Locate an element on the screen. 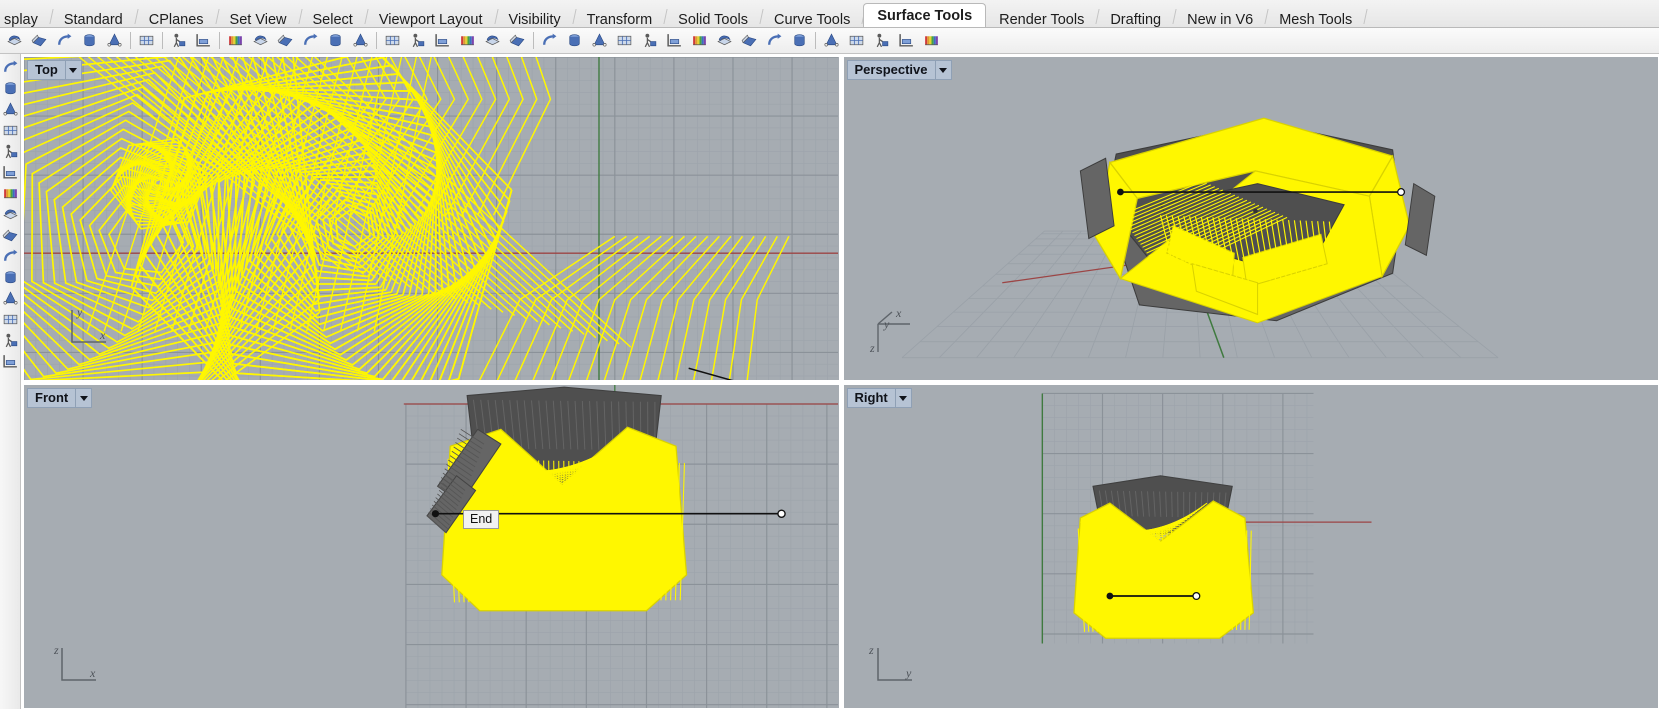 This screenshot has height=709, width=1659. tab-cplanes: CPlanes is located at coordinates (176, 16).